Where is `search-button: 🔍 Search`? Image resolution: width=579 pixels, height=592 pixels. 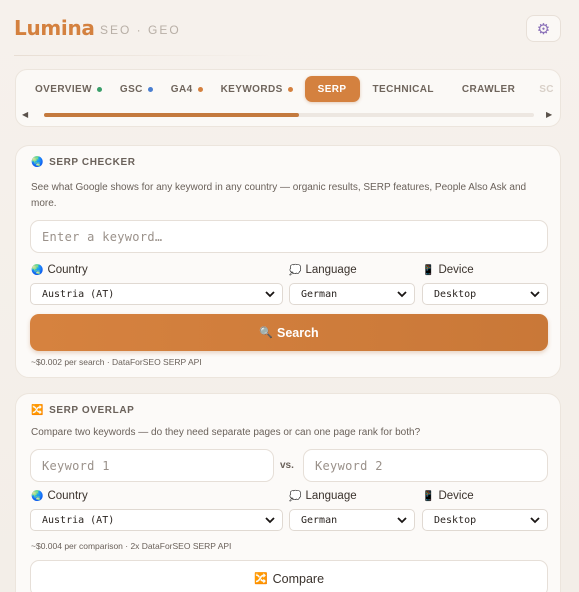 search-button: 🔍 Search is located at coordinates (289, 332).